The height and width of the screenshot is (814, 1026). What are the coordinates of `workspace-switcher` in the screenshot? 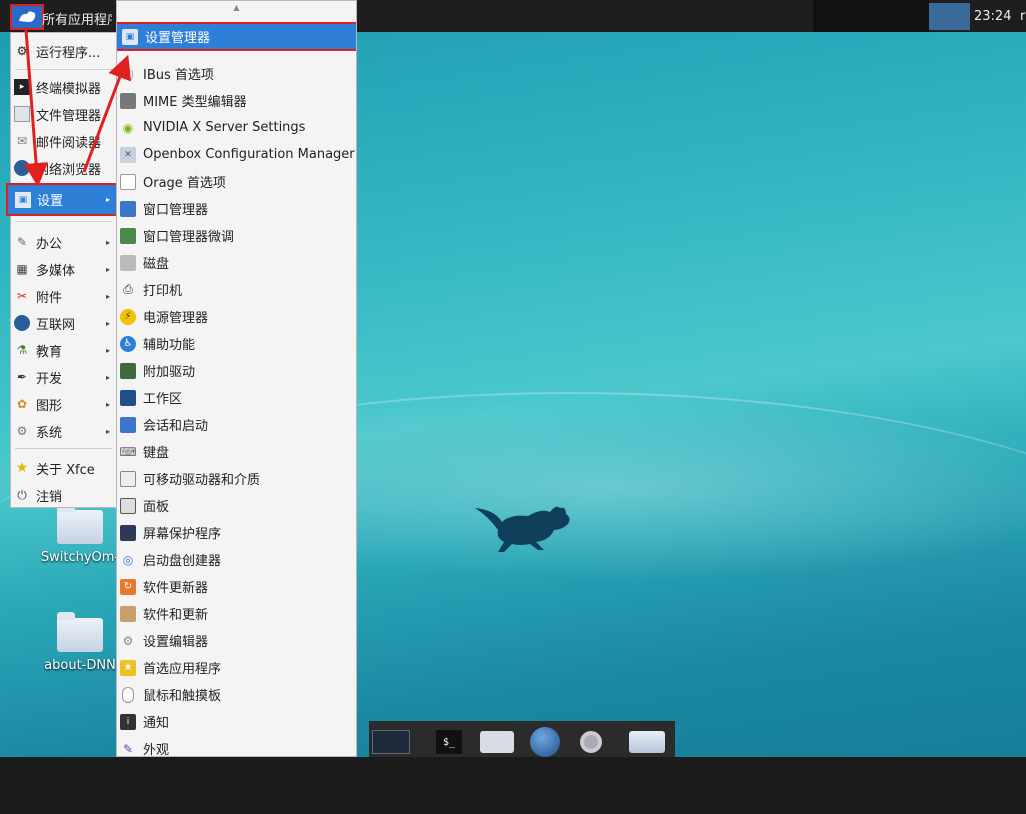 It's located at (949, 16).